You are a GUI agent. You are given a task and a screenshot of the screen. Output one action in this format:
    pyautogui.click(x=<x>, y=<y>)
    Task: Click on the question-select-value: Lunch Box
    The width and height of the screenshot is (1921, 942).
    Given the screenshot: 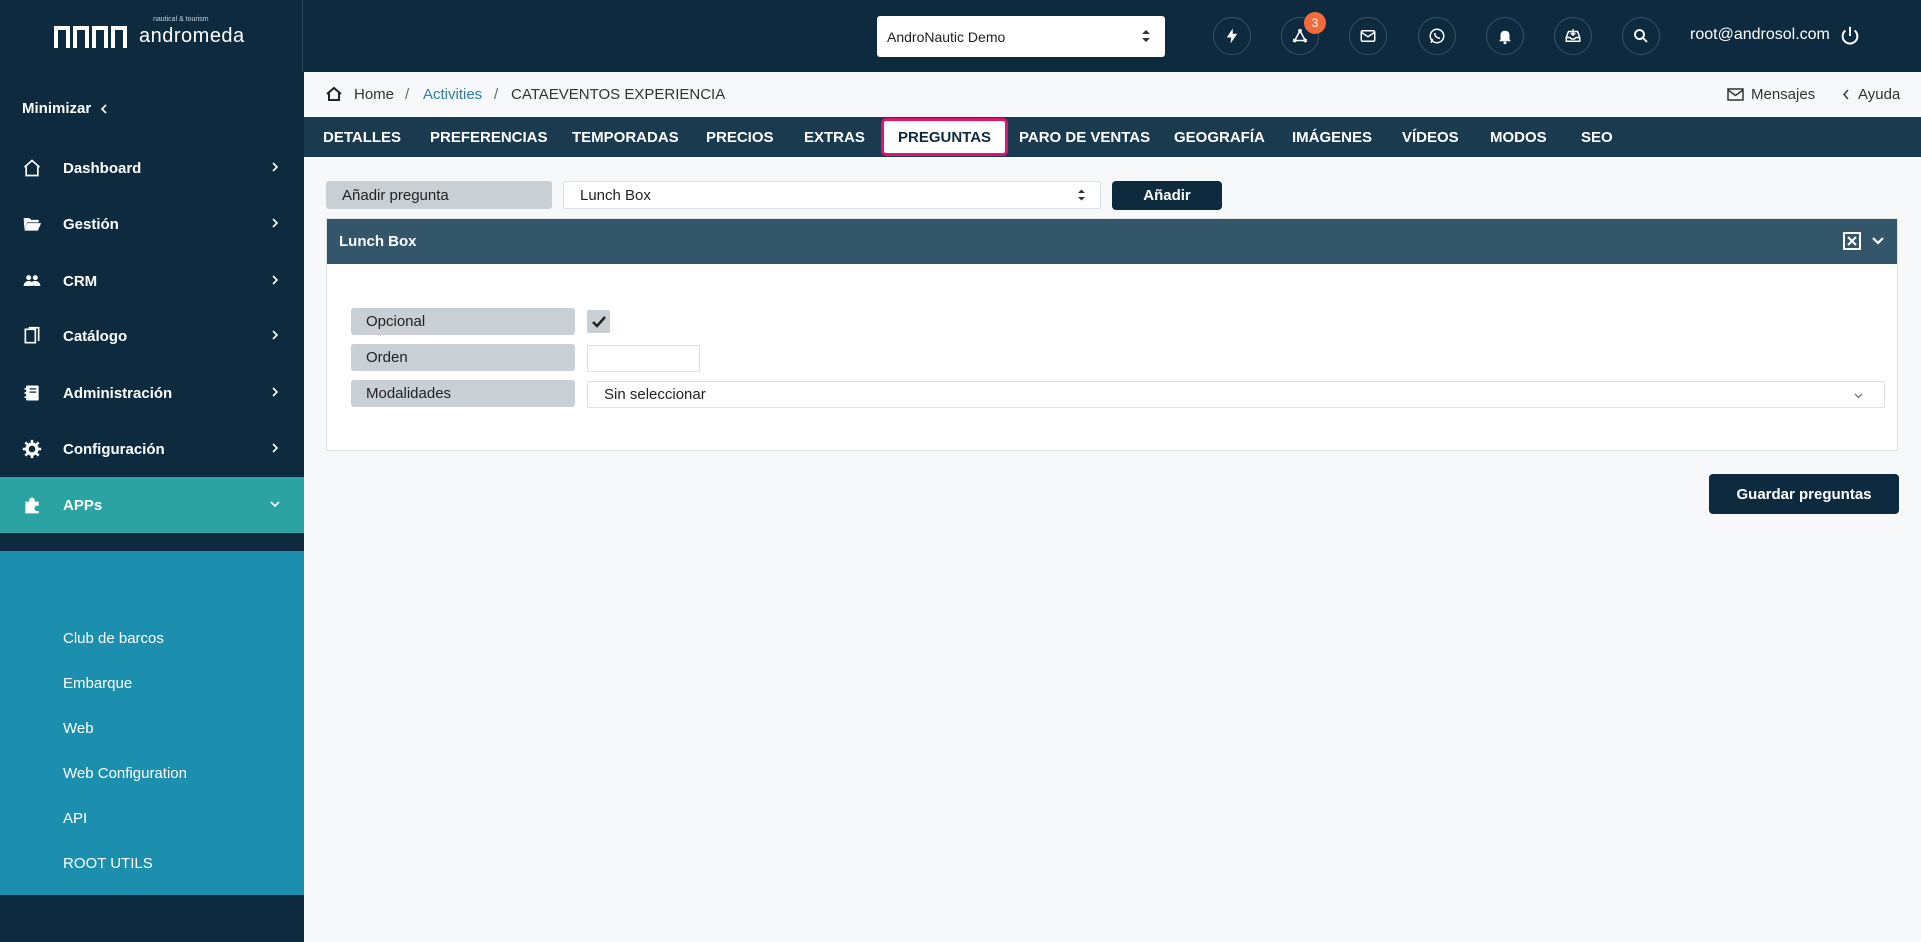 What is the action you would take?
    pyautogui.click(x=615, y=195)
    